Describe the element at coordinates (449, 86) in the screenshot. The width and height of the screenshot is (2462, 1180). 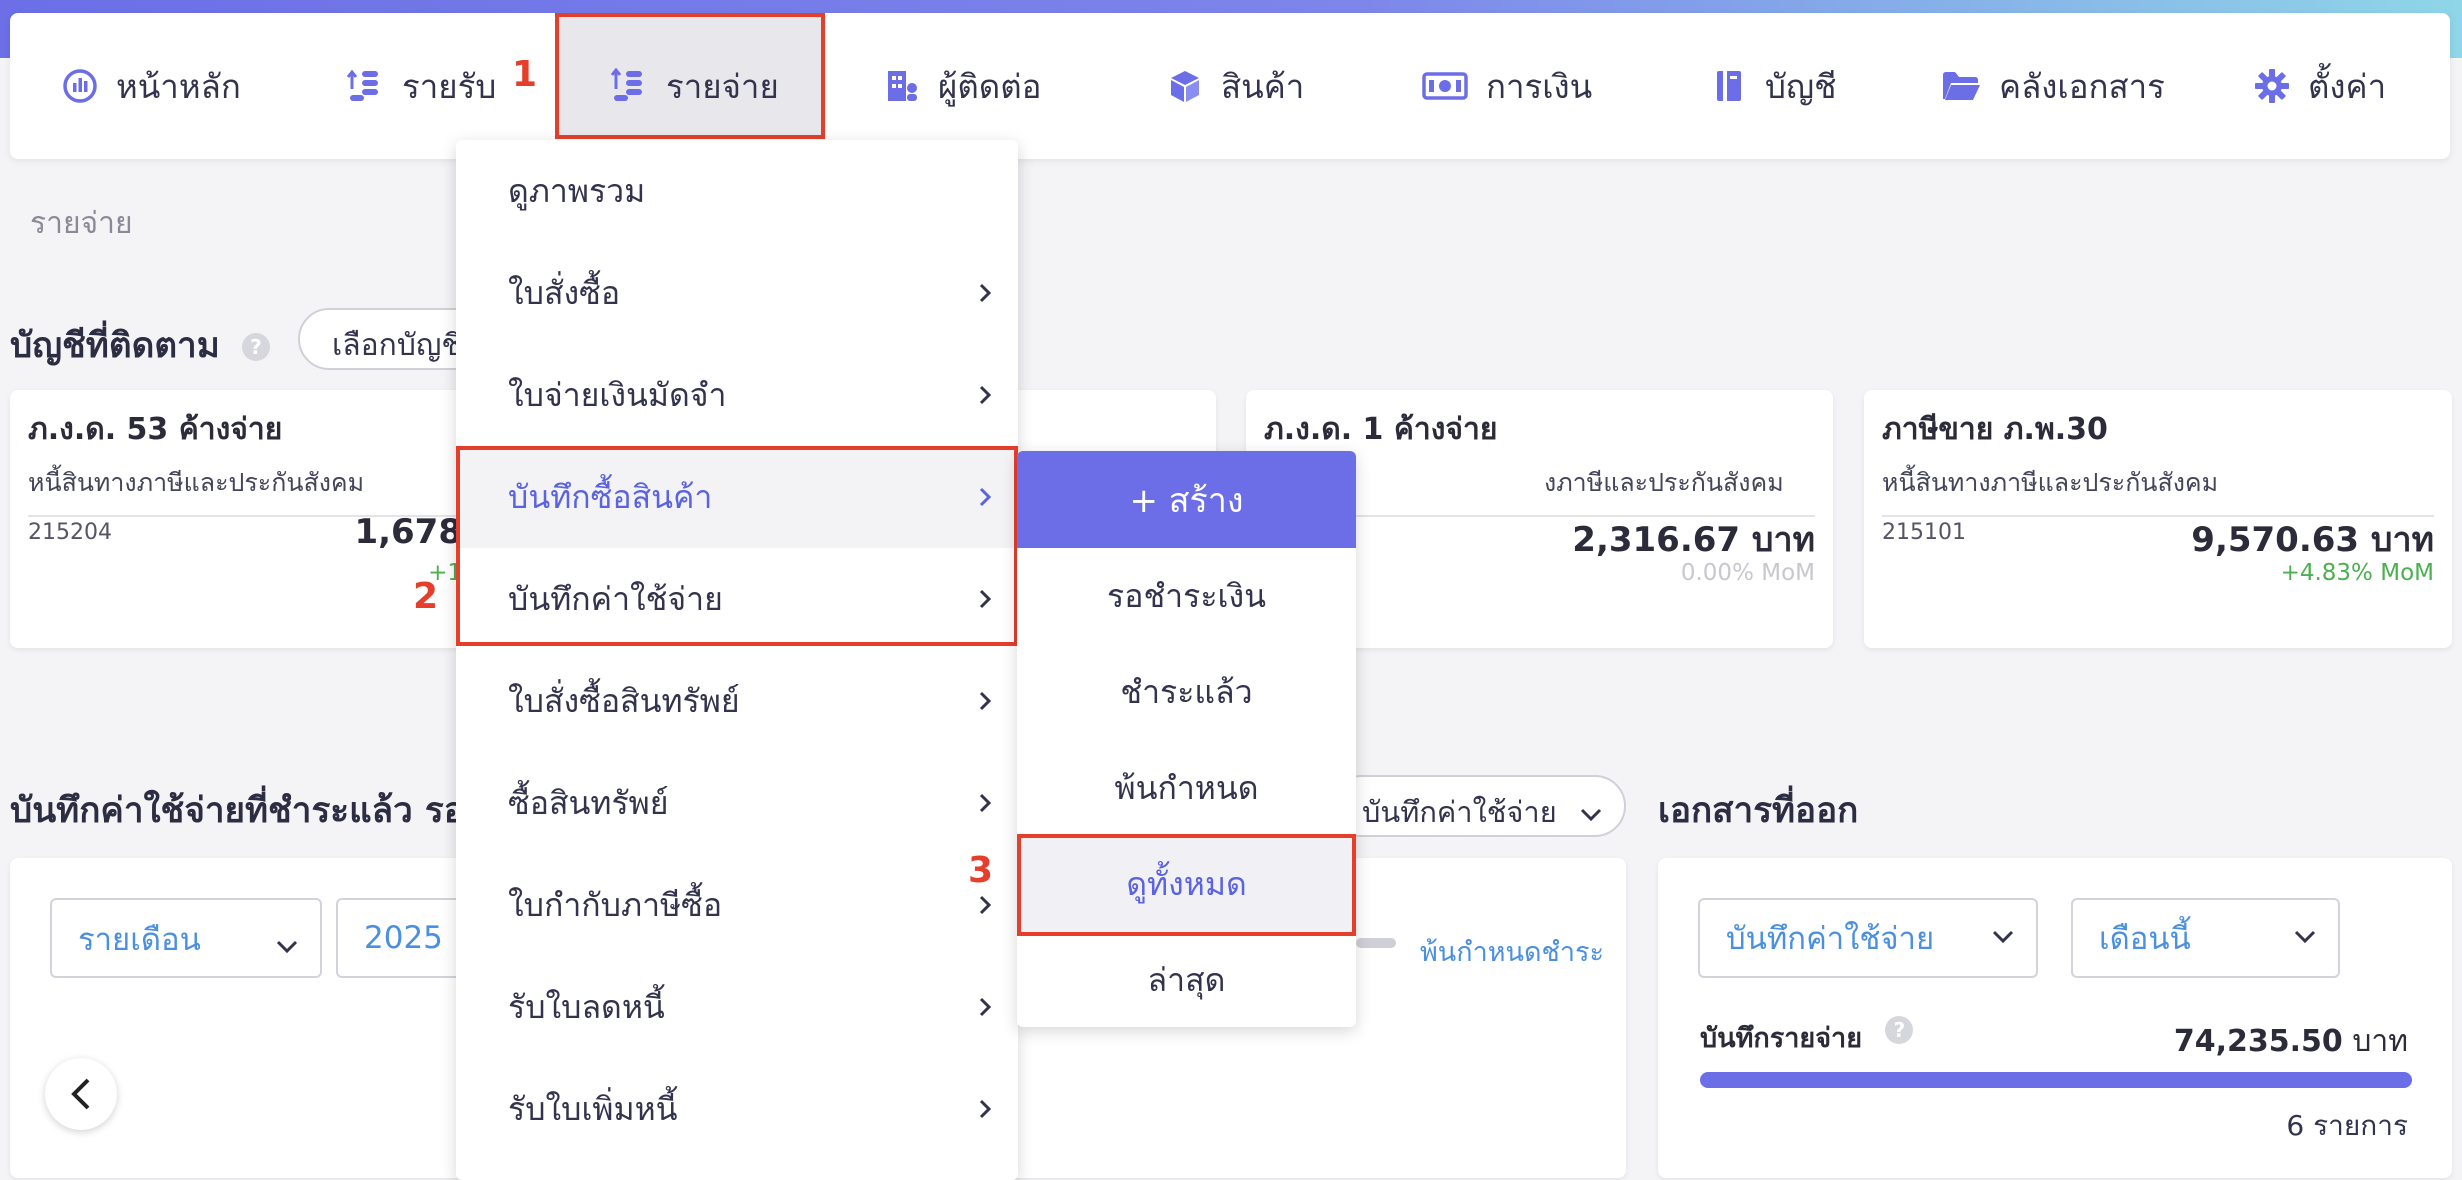
I see `nav-label: รายรับ` at that location.